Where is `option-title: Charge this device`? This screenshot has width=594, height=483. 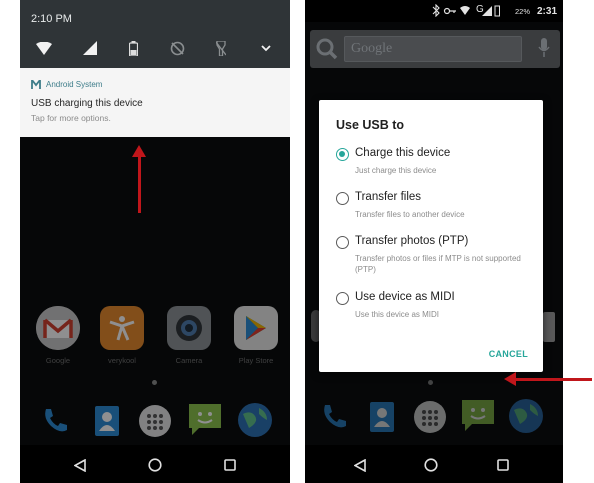 option-title: Charge this device is located at coordinates (403, 153).